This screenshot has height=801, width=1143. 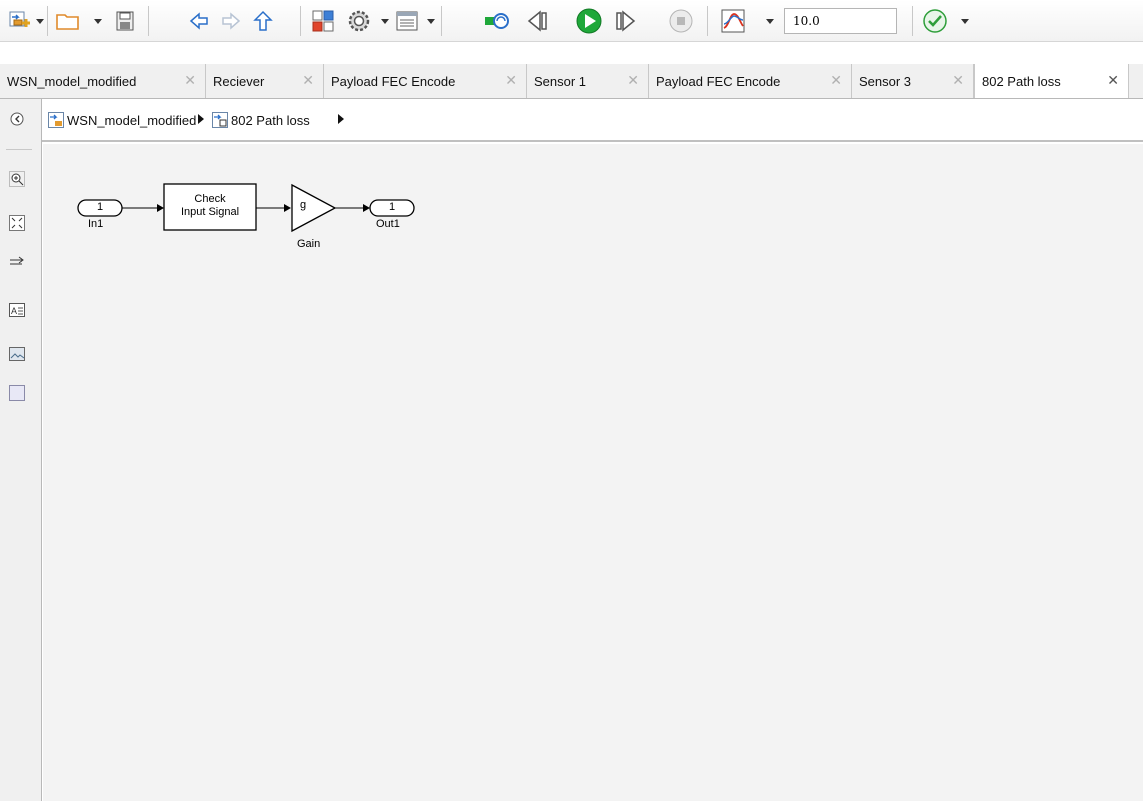 I want to click on save-icon, so click(x=125, y=21).